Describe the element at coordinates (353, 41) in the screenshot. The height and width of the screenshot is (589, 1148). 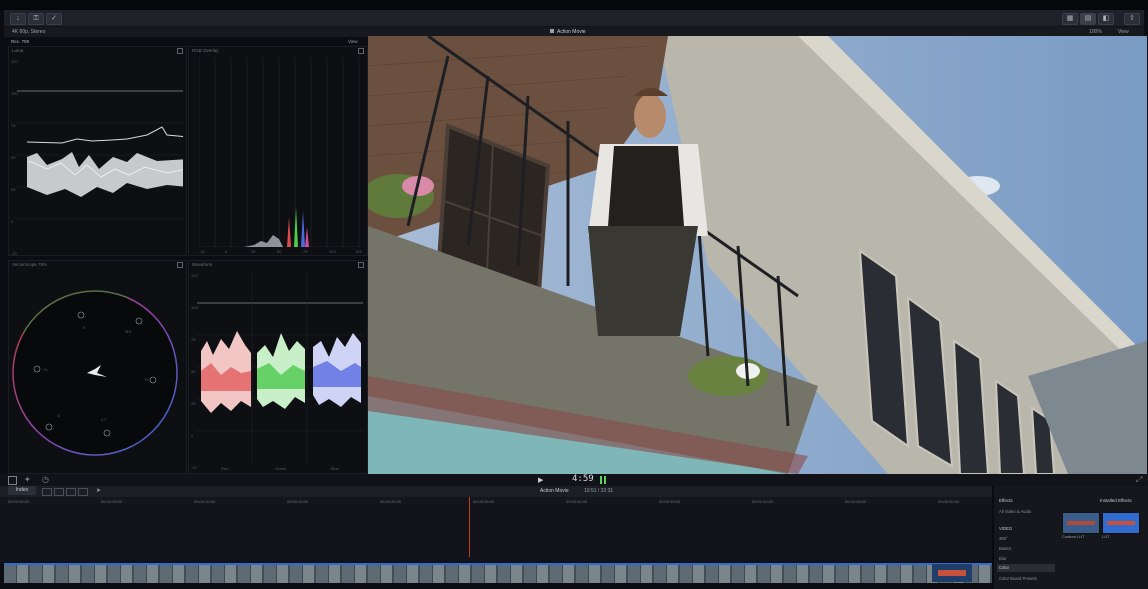
I see `scopes-view-menu: View` at that location.